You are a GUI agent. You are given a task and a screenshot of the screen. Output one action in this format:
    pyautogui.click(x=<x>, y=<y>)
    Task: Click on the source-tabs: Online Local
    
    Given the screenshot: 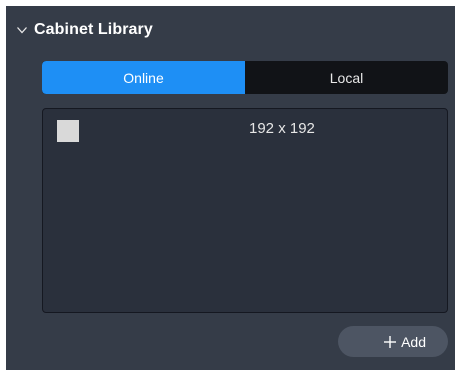 What is the action you would take?
    pyautogui.click(x=245, y=77)
    